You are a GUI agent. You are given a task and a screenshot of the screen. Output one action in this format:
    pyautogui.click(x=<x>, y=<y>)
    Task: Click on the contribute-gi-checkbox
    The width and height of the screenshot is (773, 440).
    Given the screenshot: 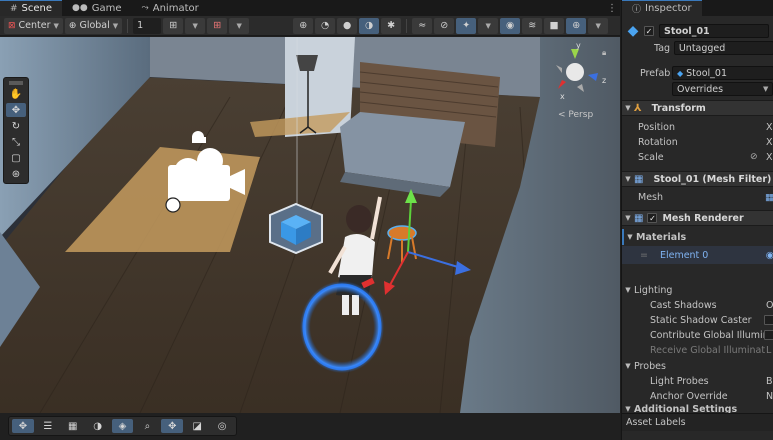 What is the action you would take?
    pyautogui.click(x=768, y=335)
    